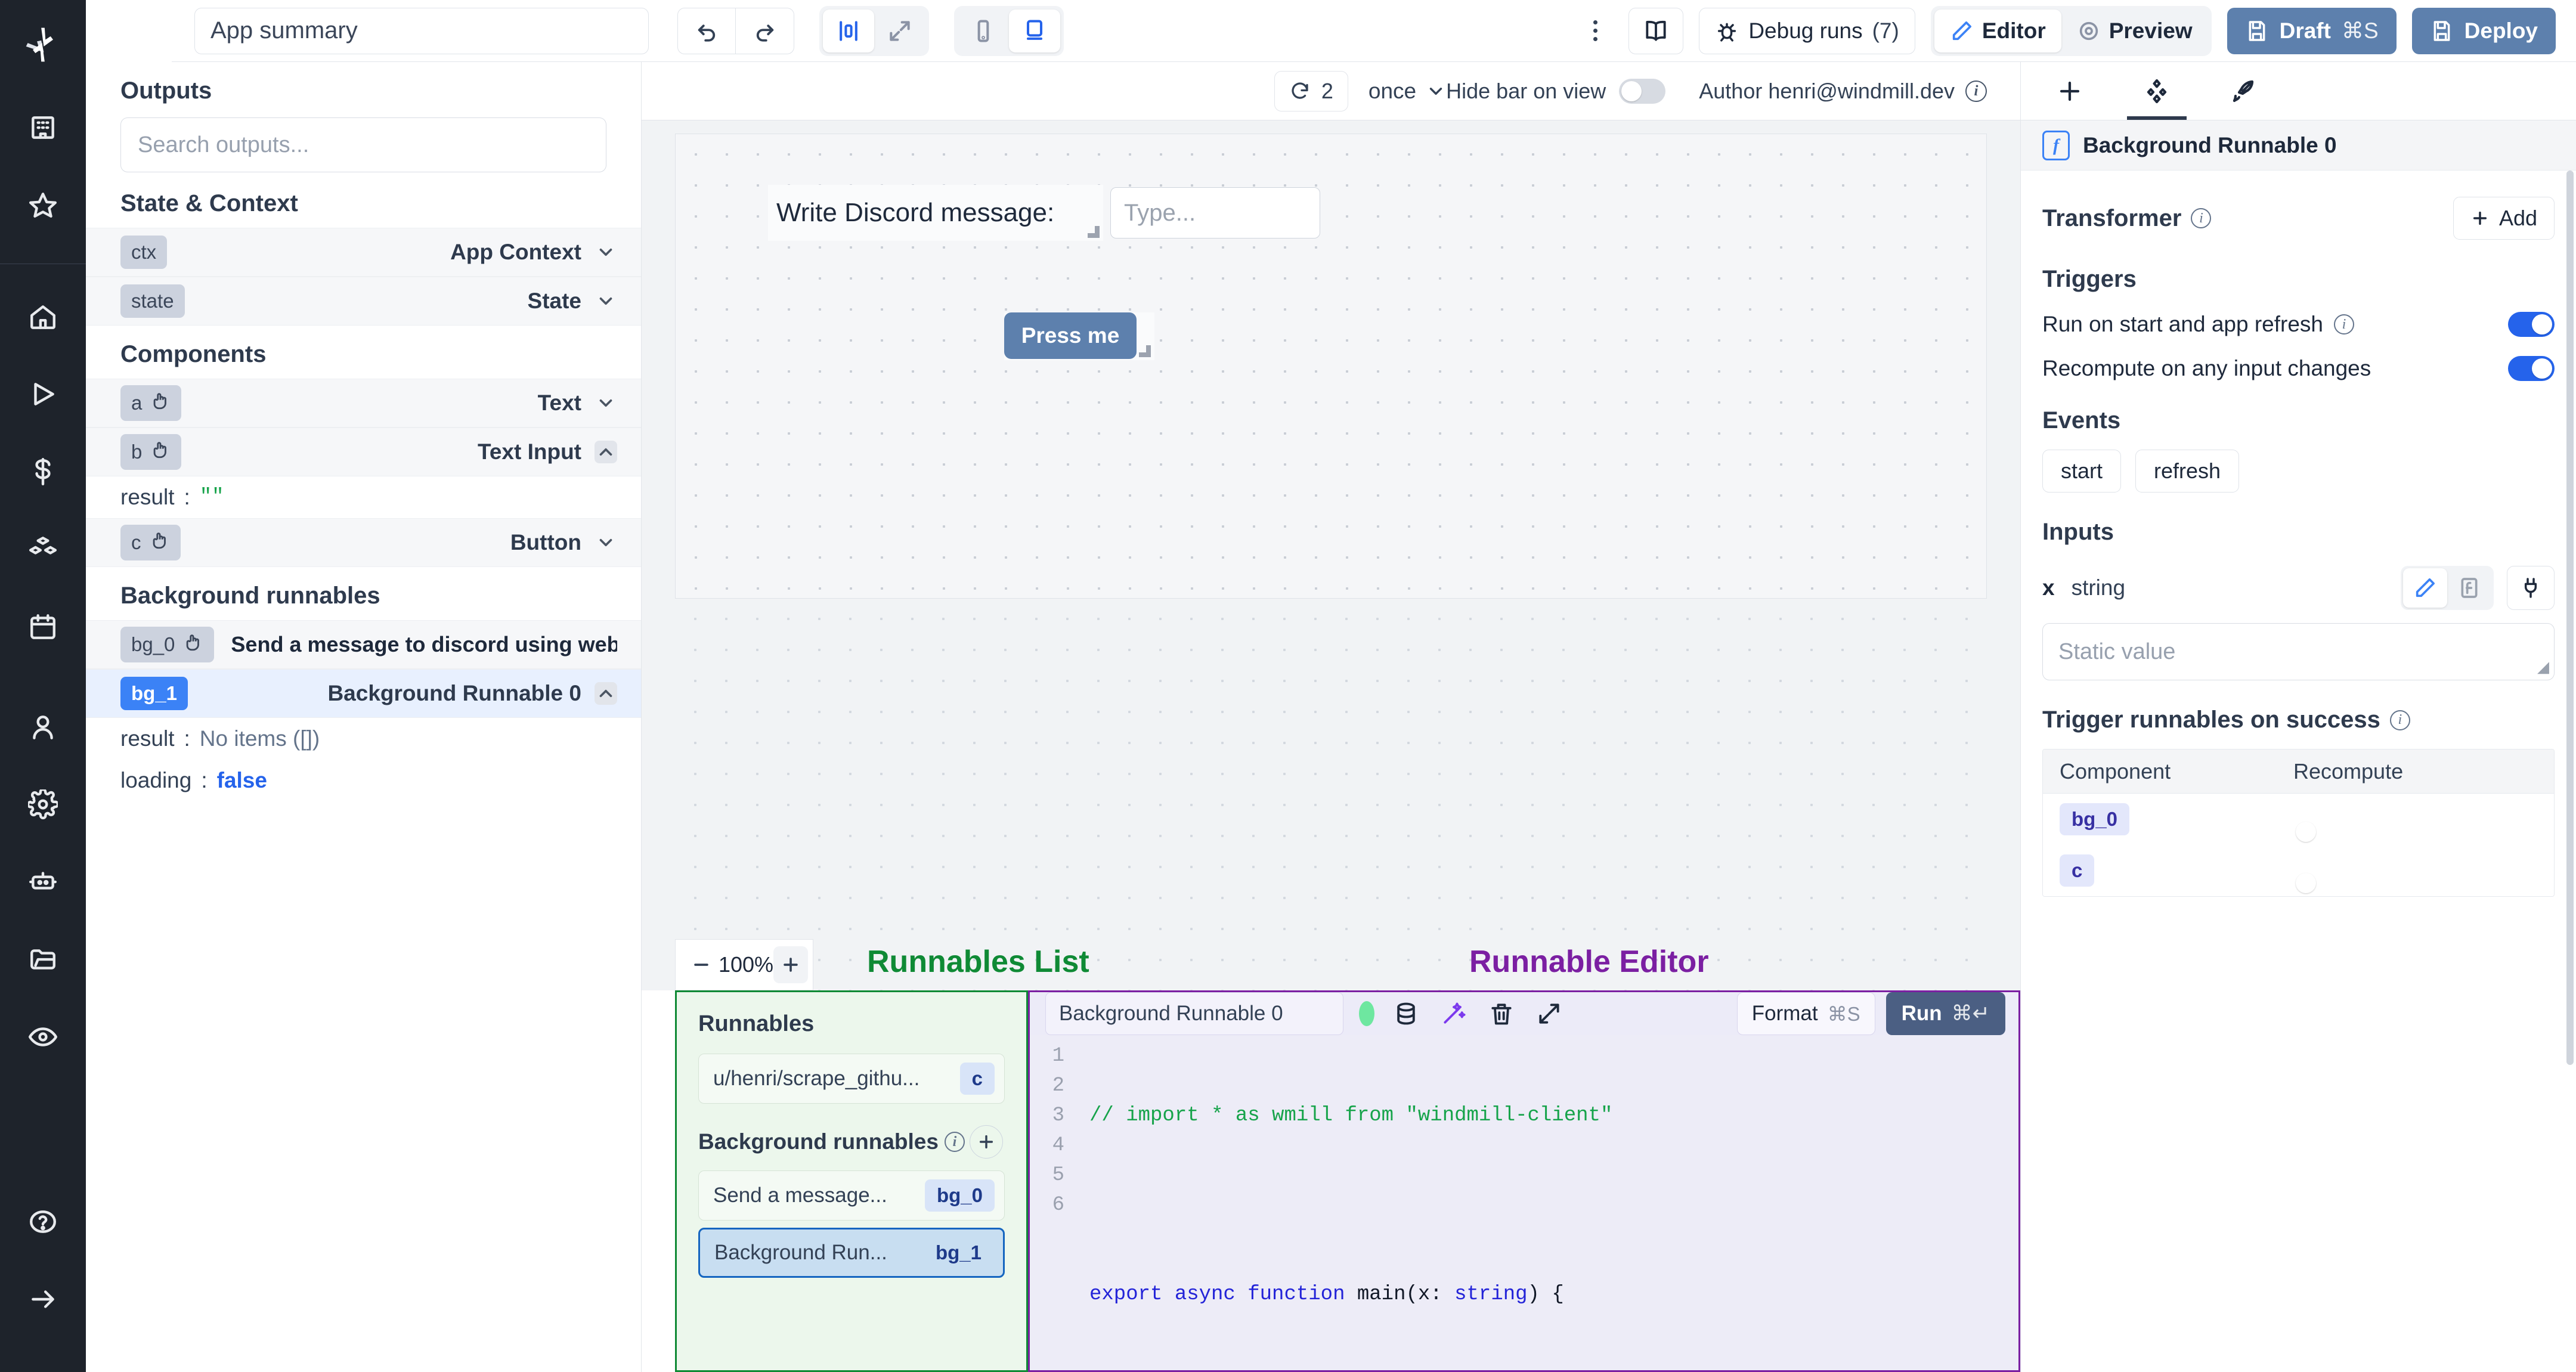 The height and width of the screenshot is (1372, 2576). Describe the element at coordinates (421, 30) in the screenshot. I see `app-title-input` at that location.